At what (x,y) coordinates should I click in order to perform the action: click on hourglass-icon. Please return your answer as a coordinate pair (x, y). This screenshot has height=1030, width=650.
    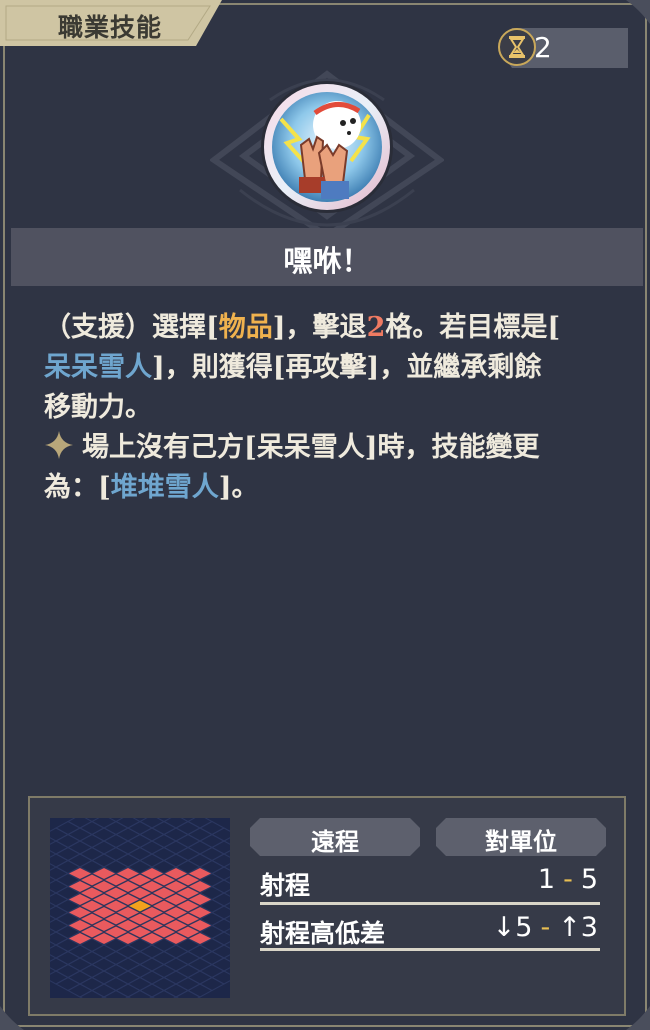
    Looking at the image, I should click on (517, 47).